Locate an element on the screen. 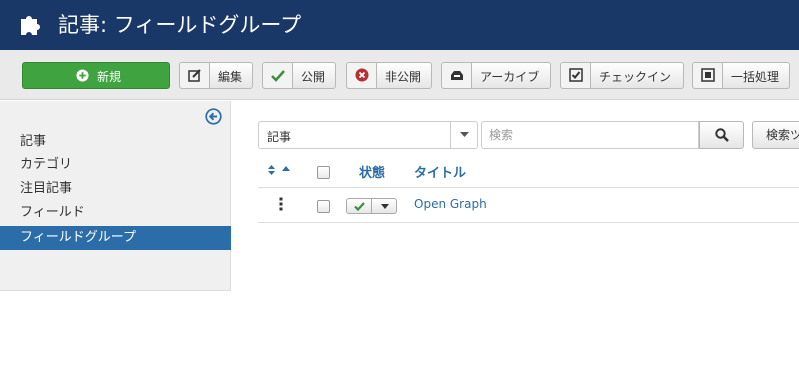 Image resolution: width=799 pixels, height=387 pixels. context-select: 記事 is located at coordinates (368, 135).